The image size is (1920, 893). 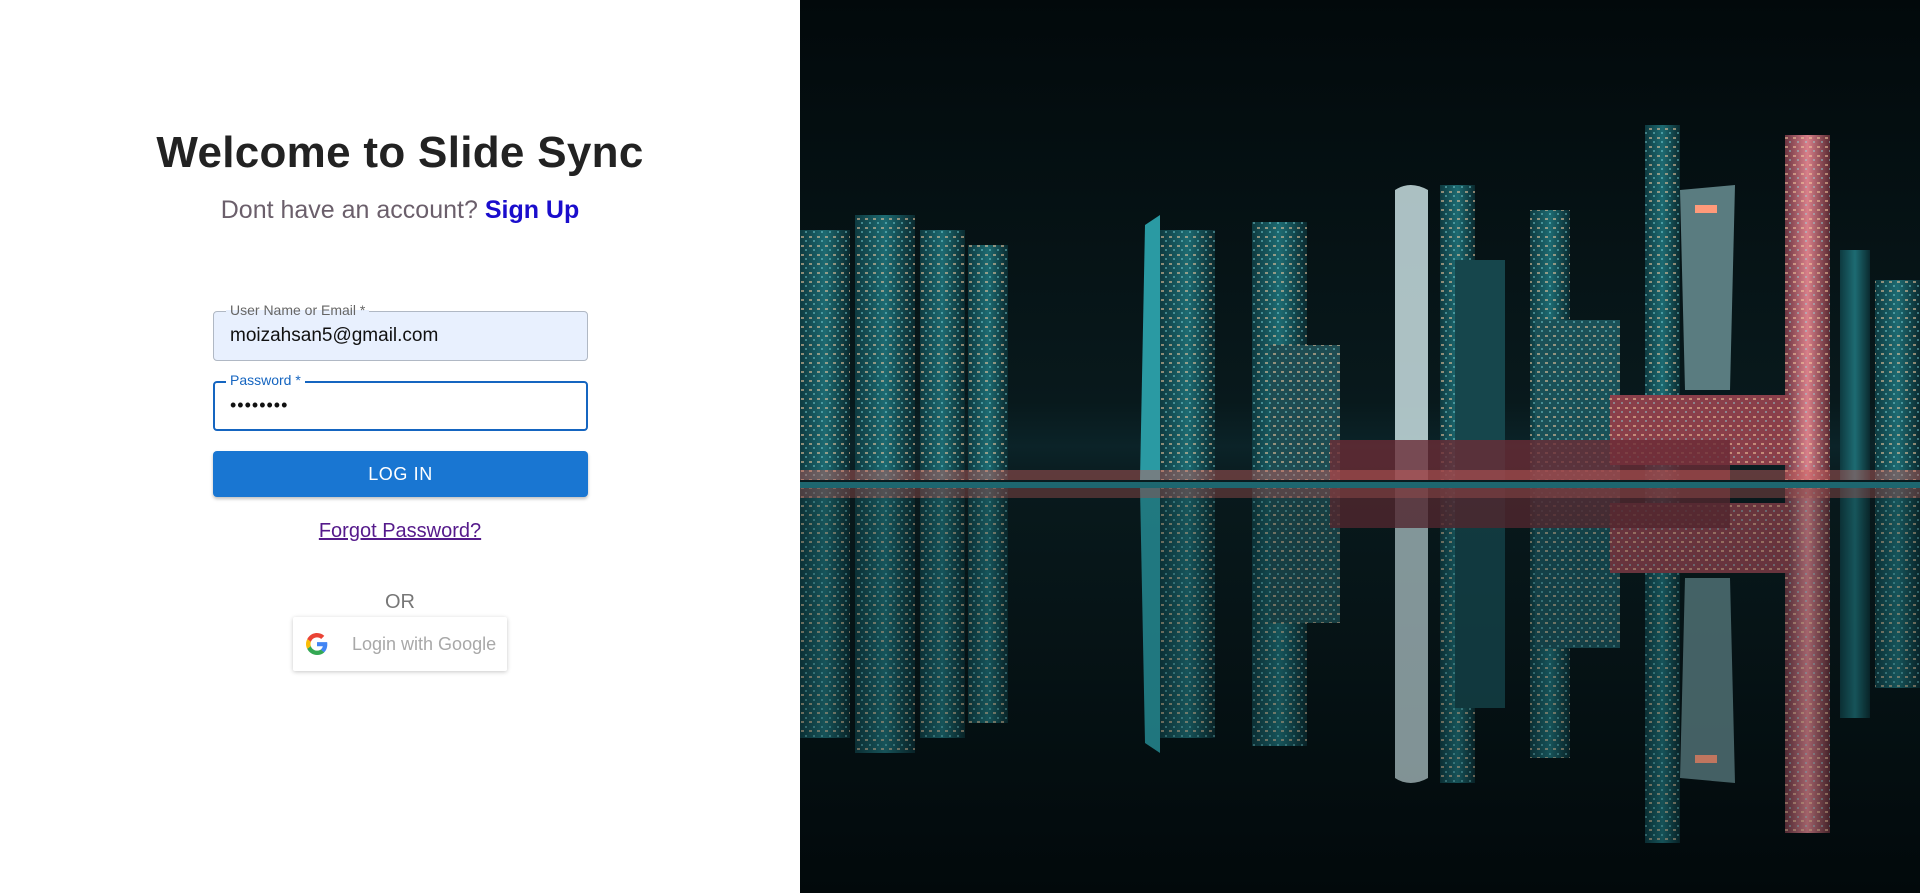 What do you see at coordinates (400, 602) in the screenshot?
I see `or-divider: OR` at bounding box center [400, 602].